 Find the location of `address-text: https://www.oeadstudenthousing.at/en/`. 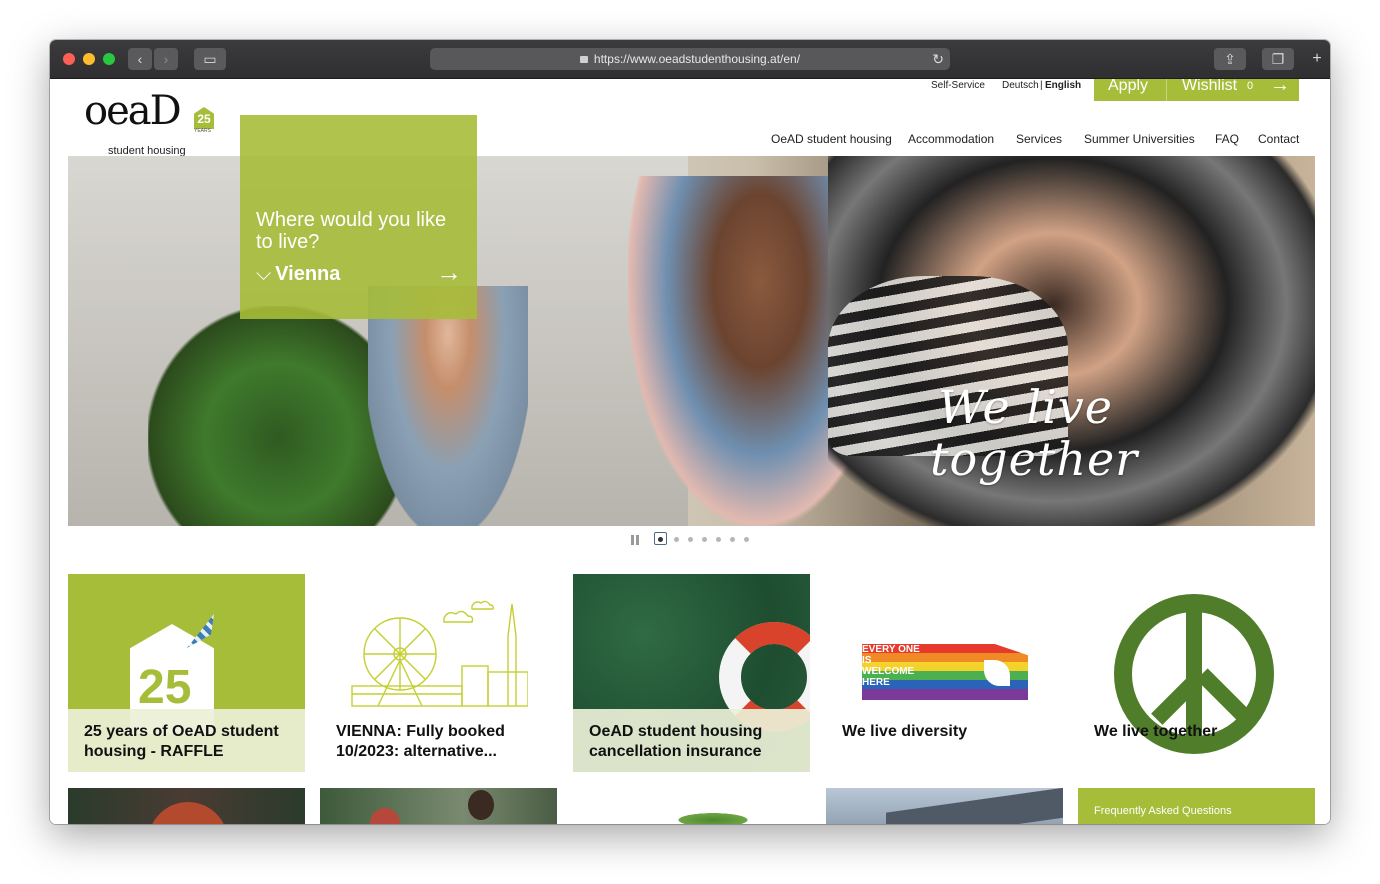

address-text: https://www.oeadstudenthousing.at/en/ is located at coordinates (697, 59).